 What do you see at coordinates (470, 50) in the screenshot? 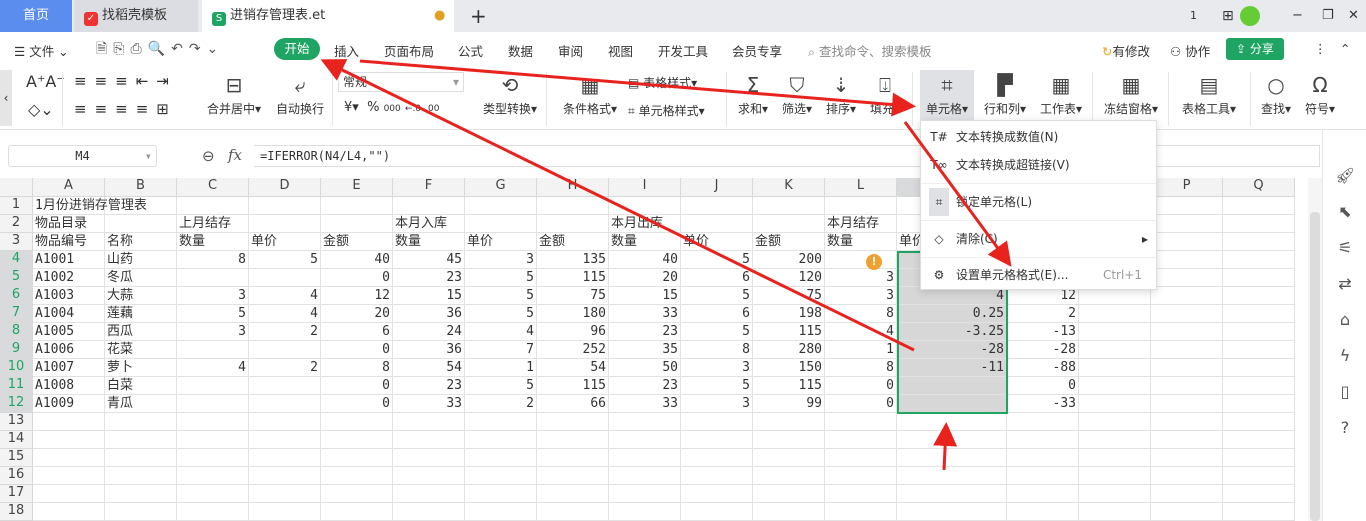
I see `menu-formula: 公式` at bounding box center [470, 50].